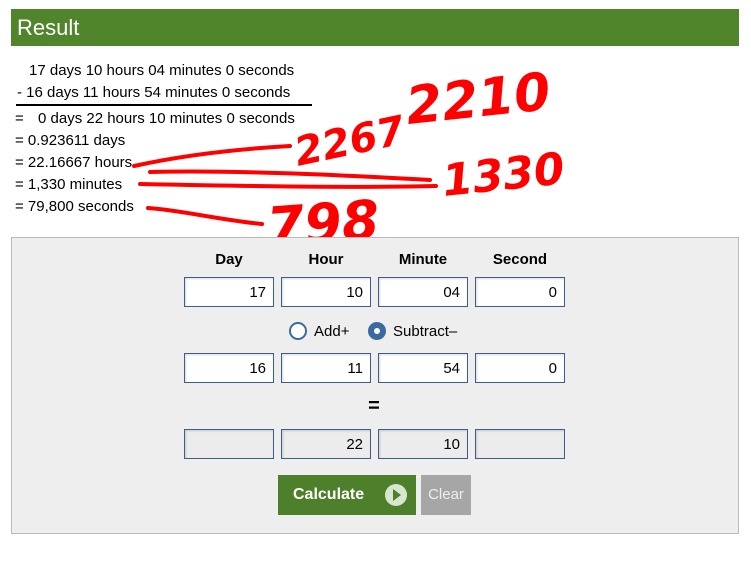  I want to click on second-second-input, so click(520, 368).